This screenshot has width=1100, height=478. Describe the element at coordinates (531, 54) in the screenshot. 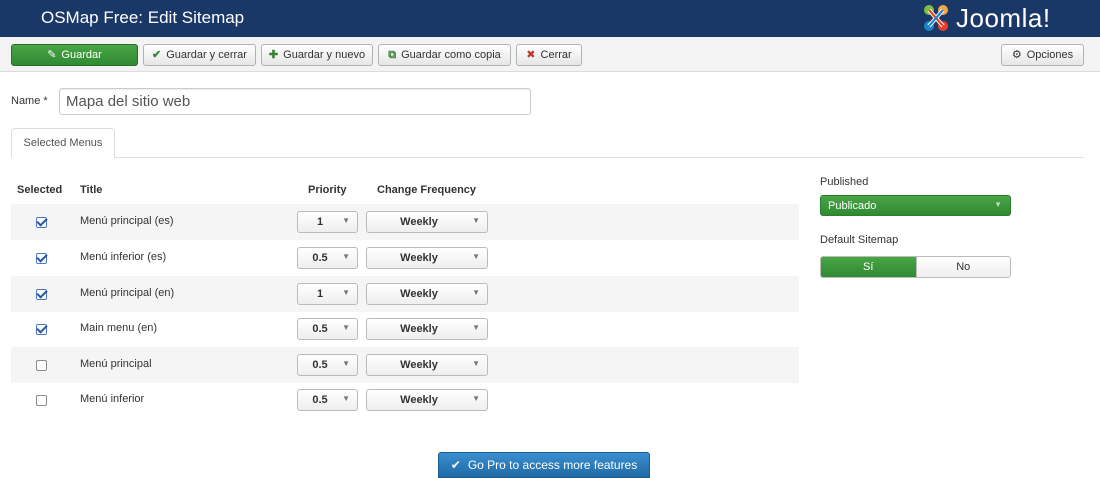

I see `cancel-circle-icon: ✖` at that location.